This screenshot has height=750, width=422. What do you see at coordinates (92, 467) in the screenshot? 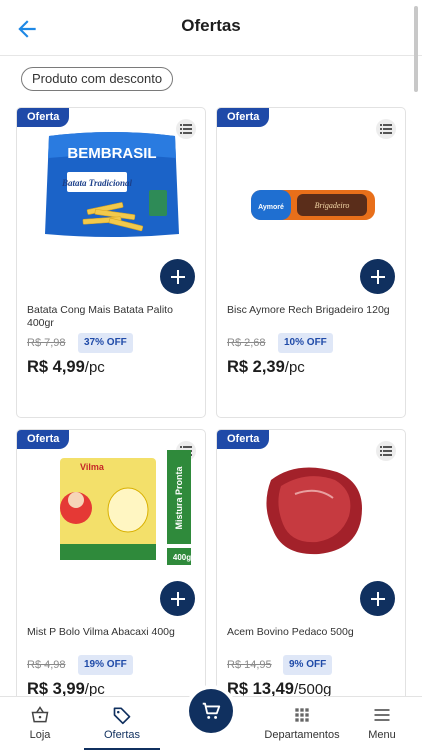
I see `package-brand: Vilma` at bounding box center [92, 467].